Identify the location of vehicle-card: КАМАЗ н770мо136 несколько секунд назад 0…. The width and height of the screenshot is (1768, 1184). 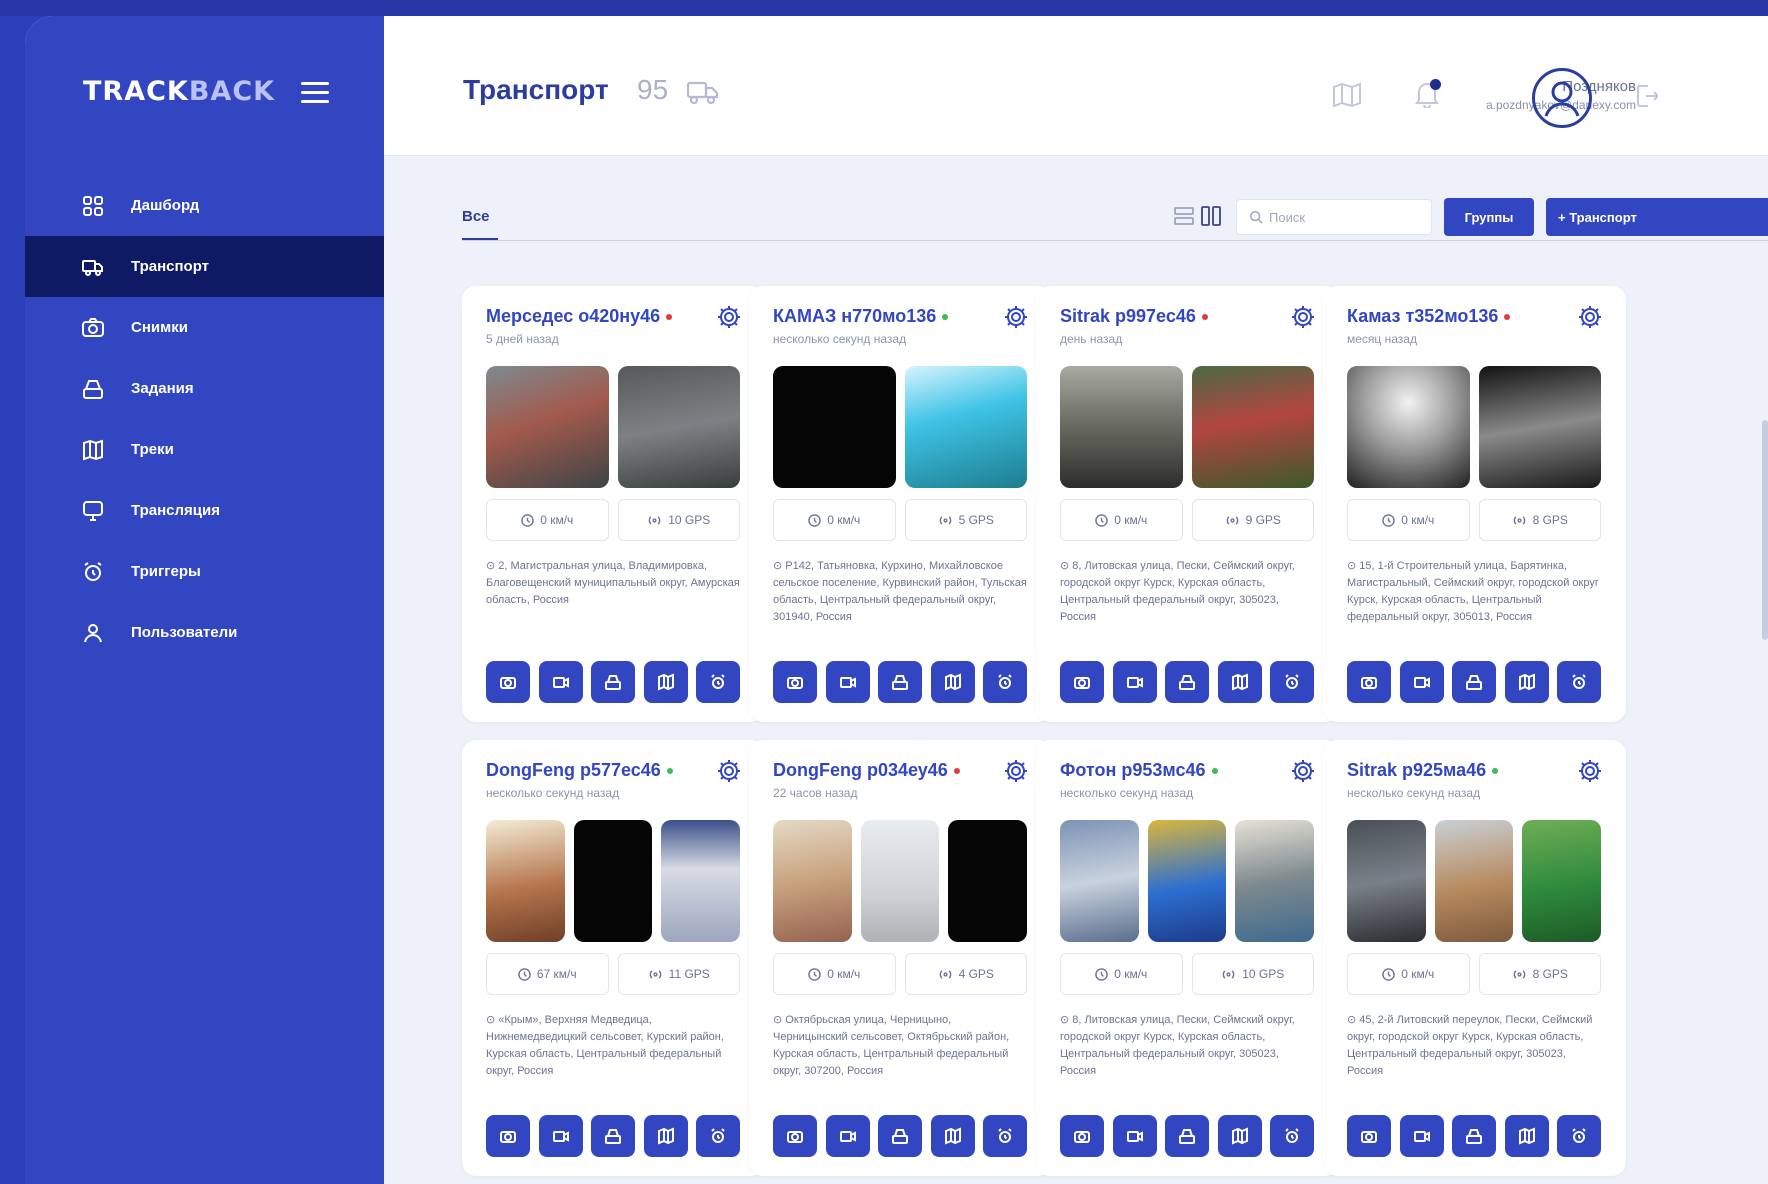
(900, 504).